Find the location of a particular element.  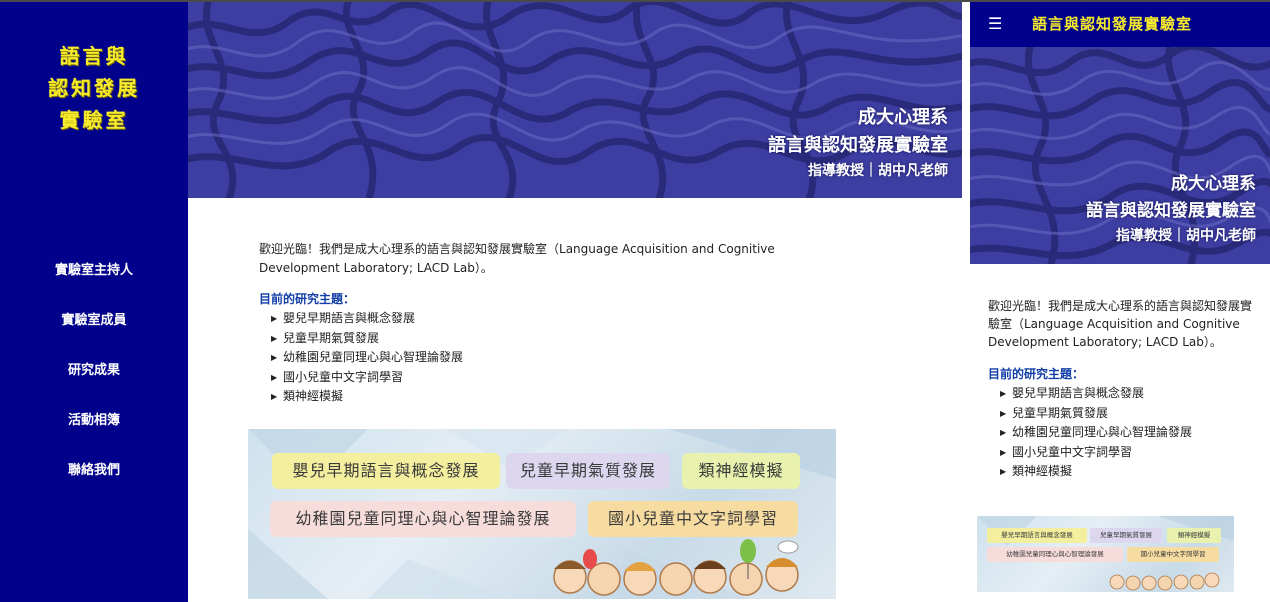

hamburger-menu-icon: ☰ is located at coordinates (995, 23).